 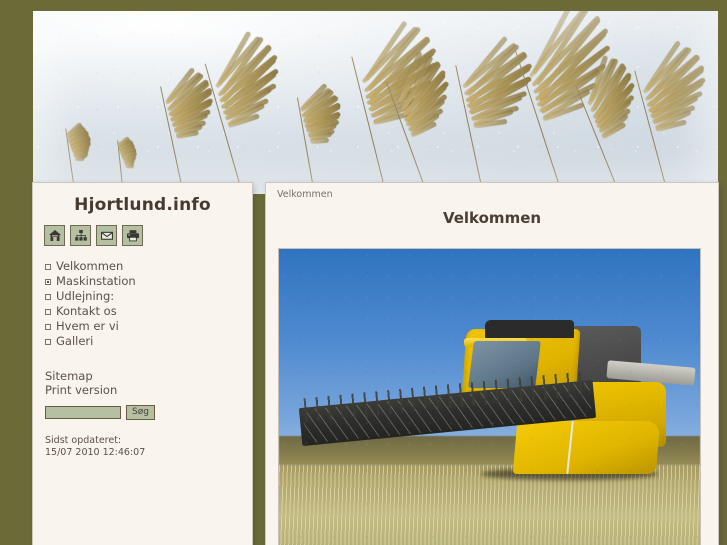 I want to click on sidebar-icon-toolbar, so click(x=142, y=230).